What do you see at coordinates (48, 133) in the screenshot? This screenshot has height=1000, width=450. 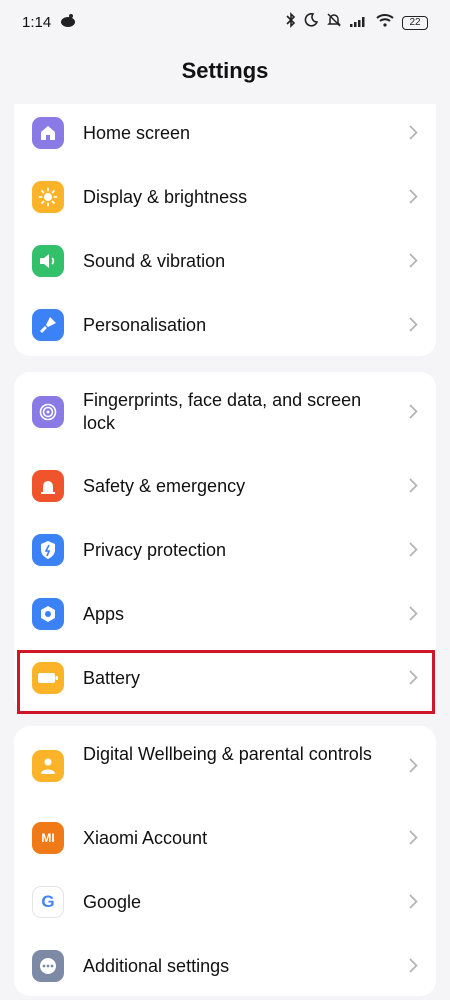 I see `home-icon` at bounding box center [48, 133].